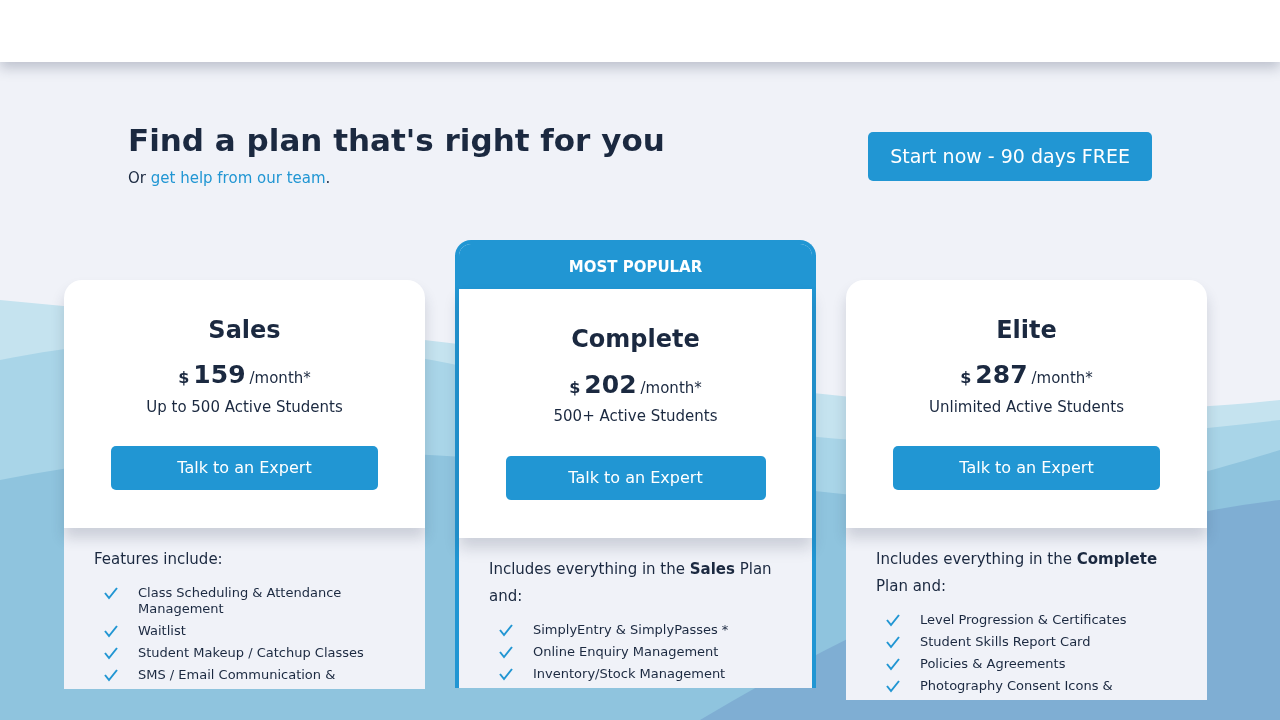  I want to click on help-text: Or get help from our team., so click(230, 179).